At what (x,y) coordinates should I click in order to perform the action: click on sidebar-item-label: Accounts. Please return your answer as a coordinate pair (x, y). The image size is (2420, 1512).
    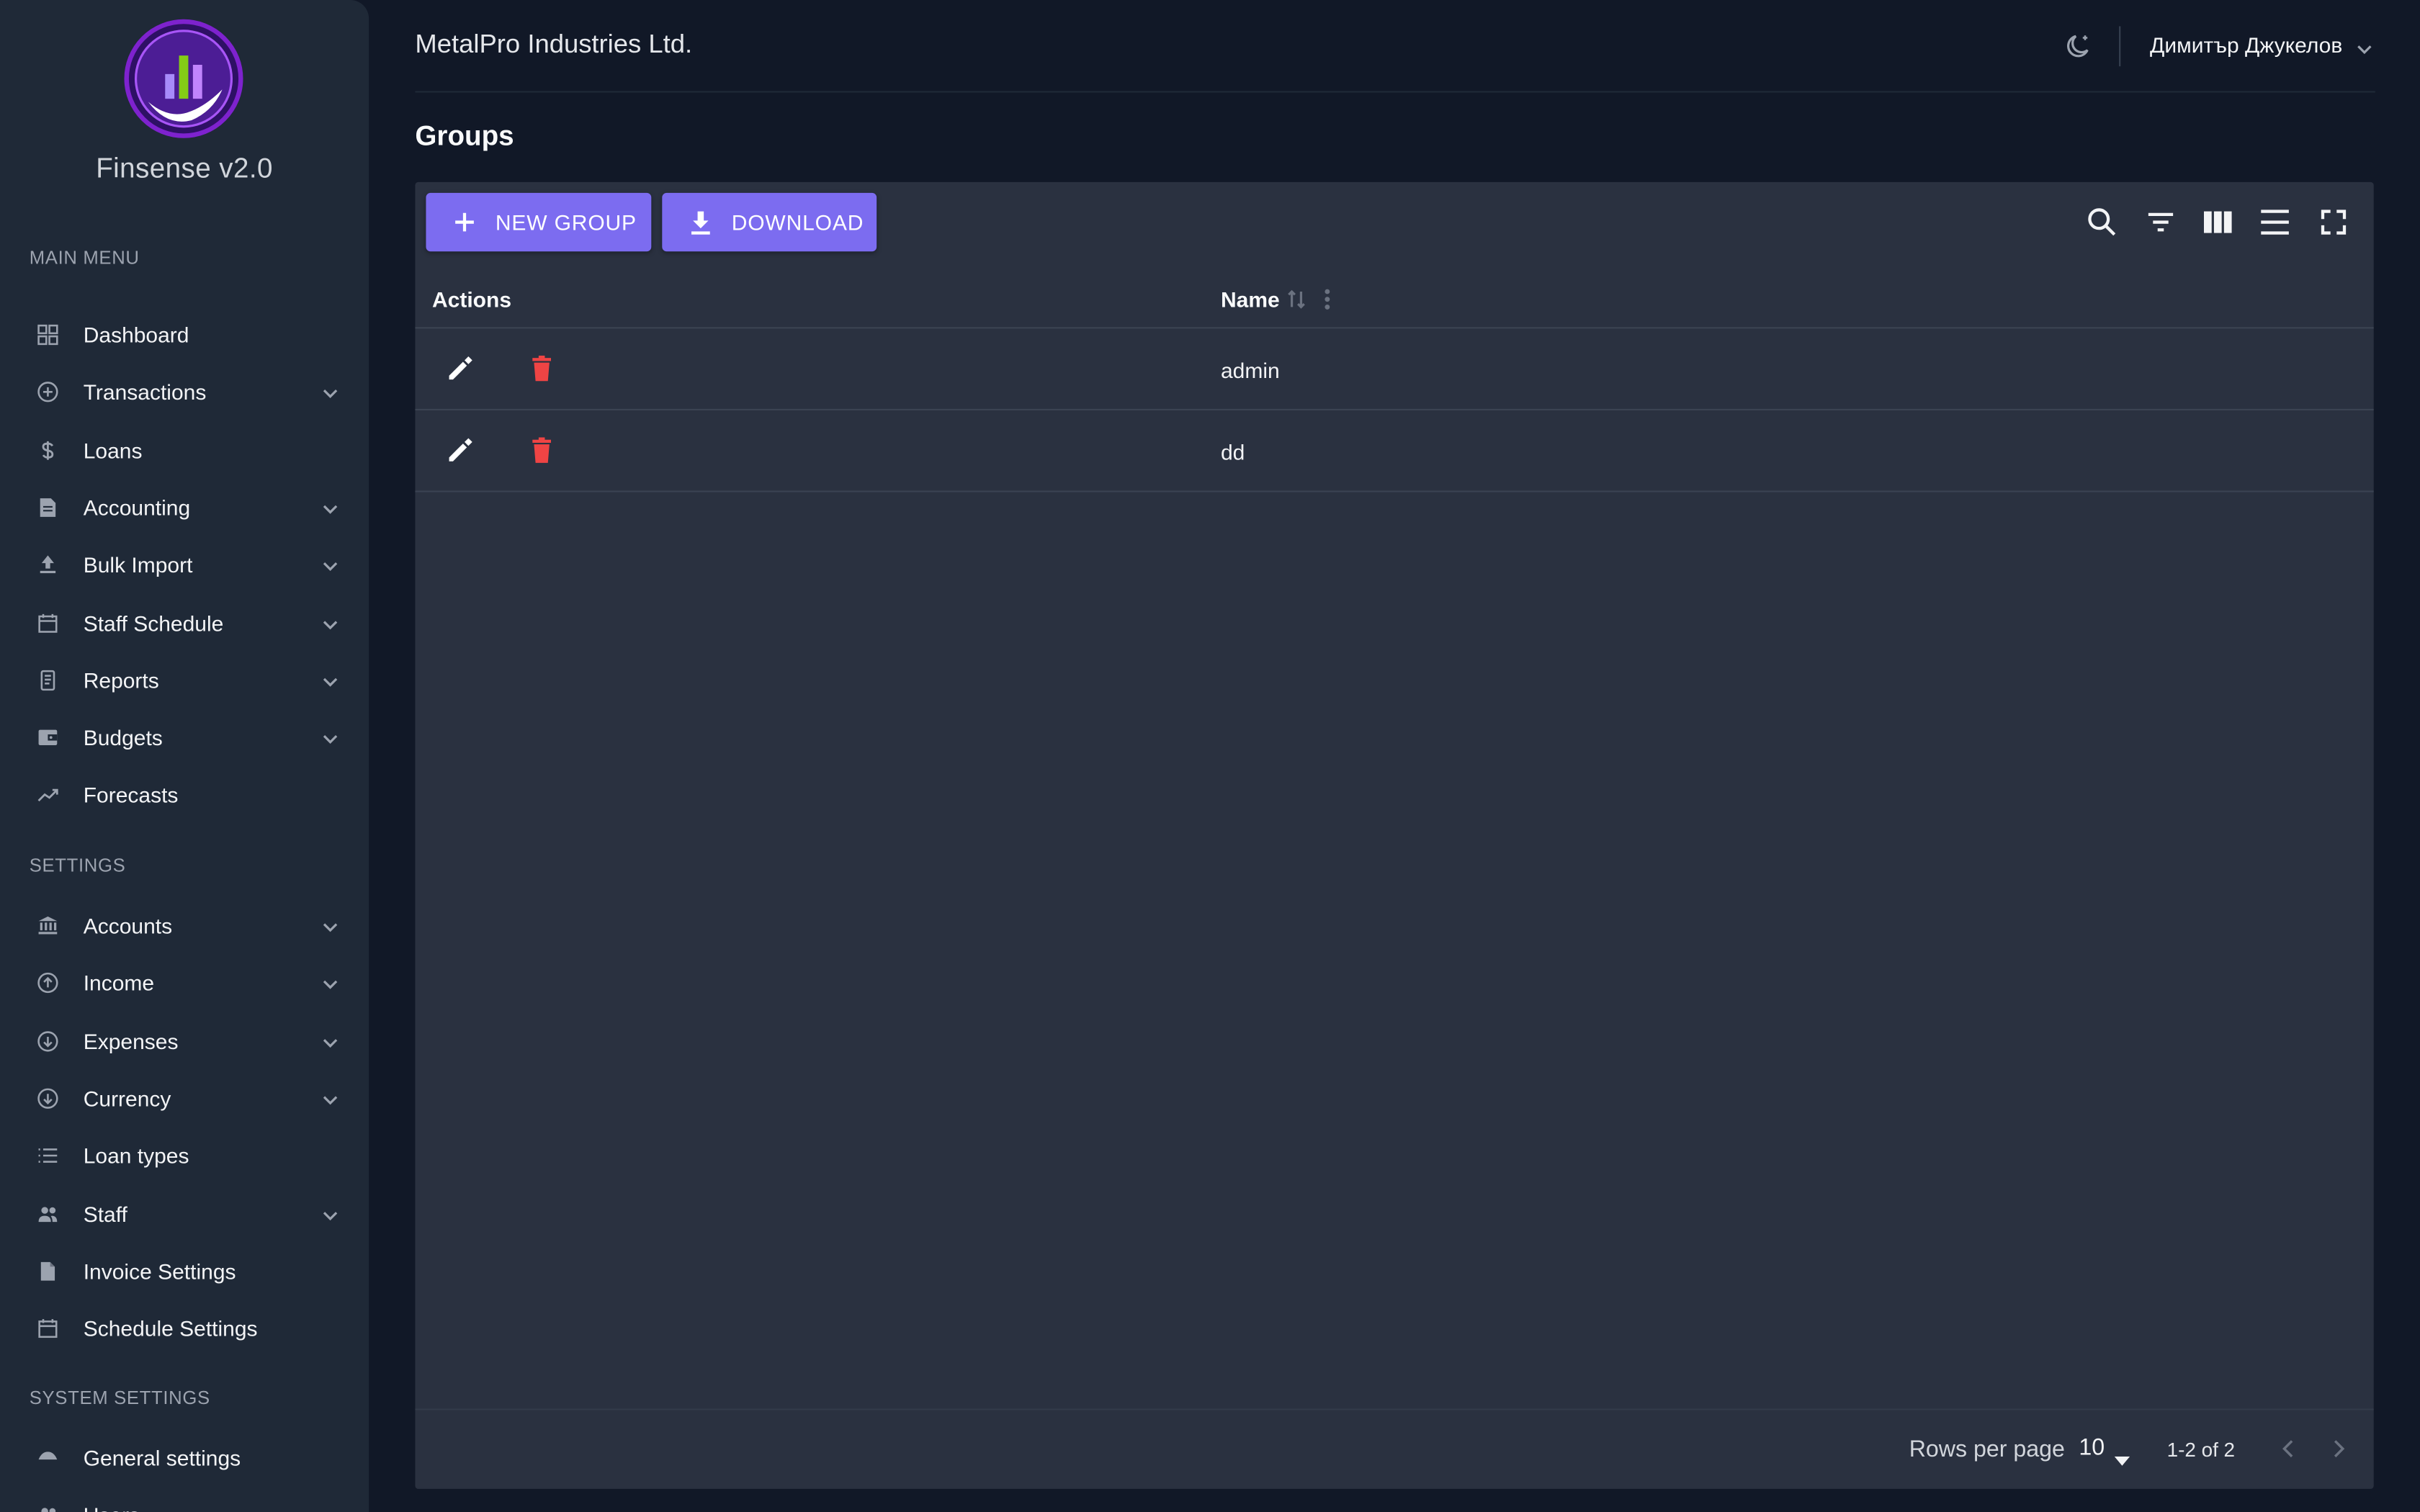
    Looking at the image, I should click on (128, 925).